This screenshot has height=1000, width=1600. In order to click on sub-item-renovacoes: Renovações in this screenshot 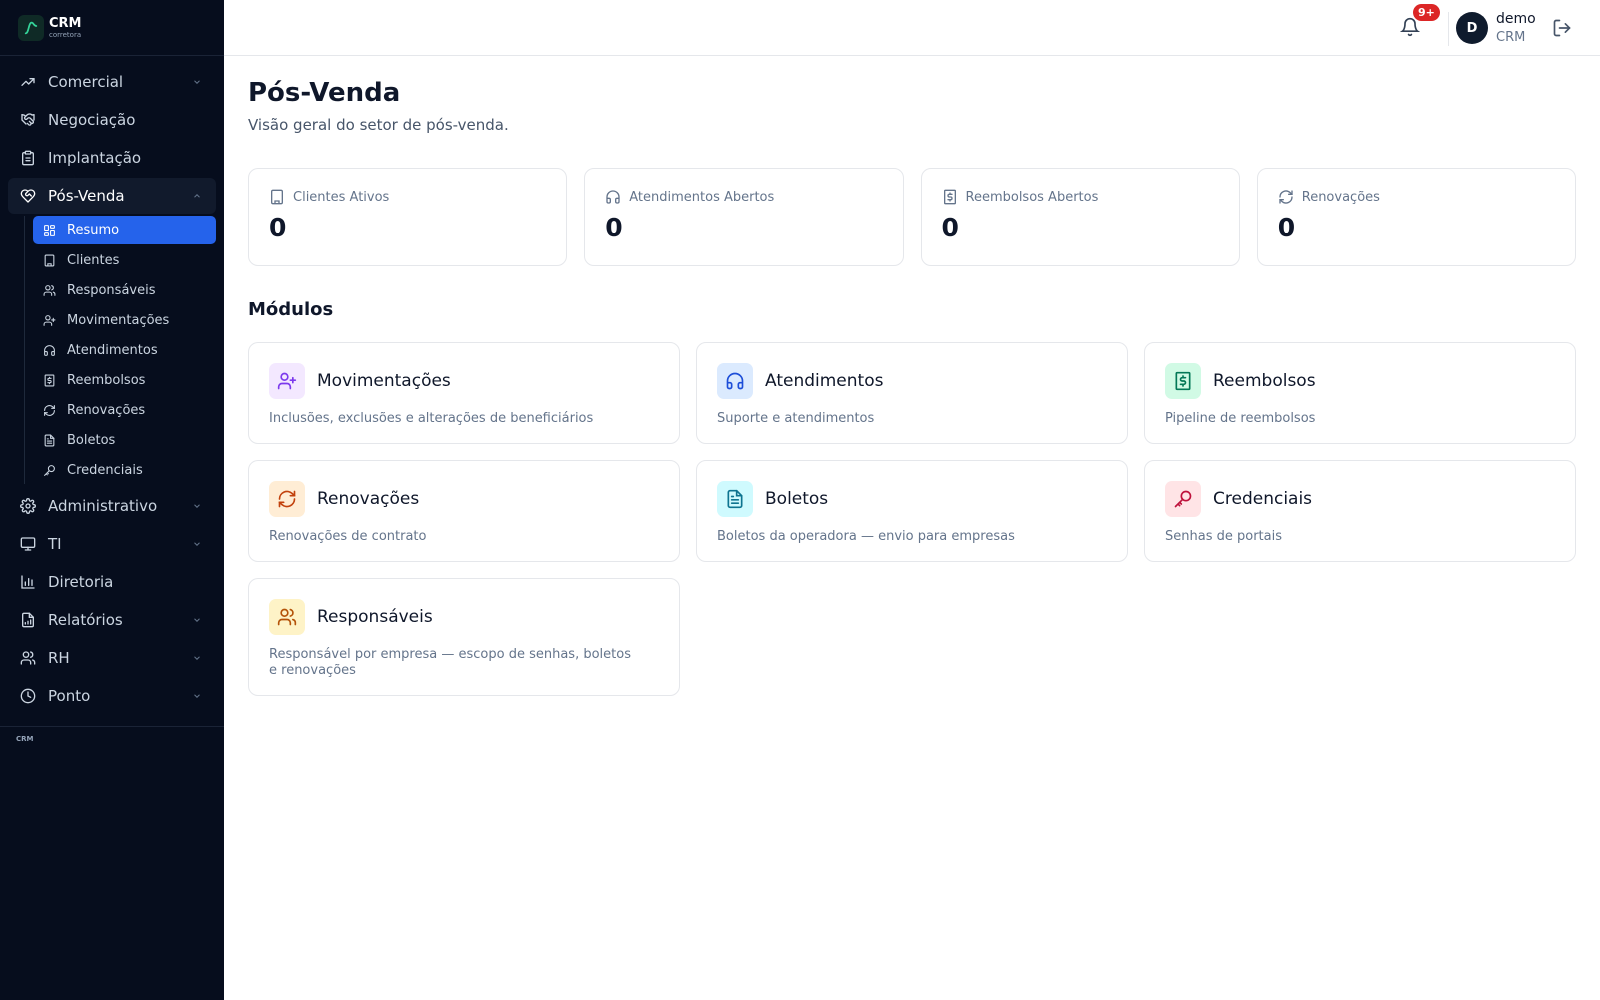, I will do `click(124, 410)`.